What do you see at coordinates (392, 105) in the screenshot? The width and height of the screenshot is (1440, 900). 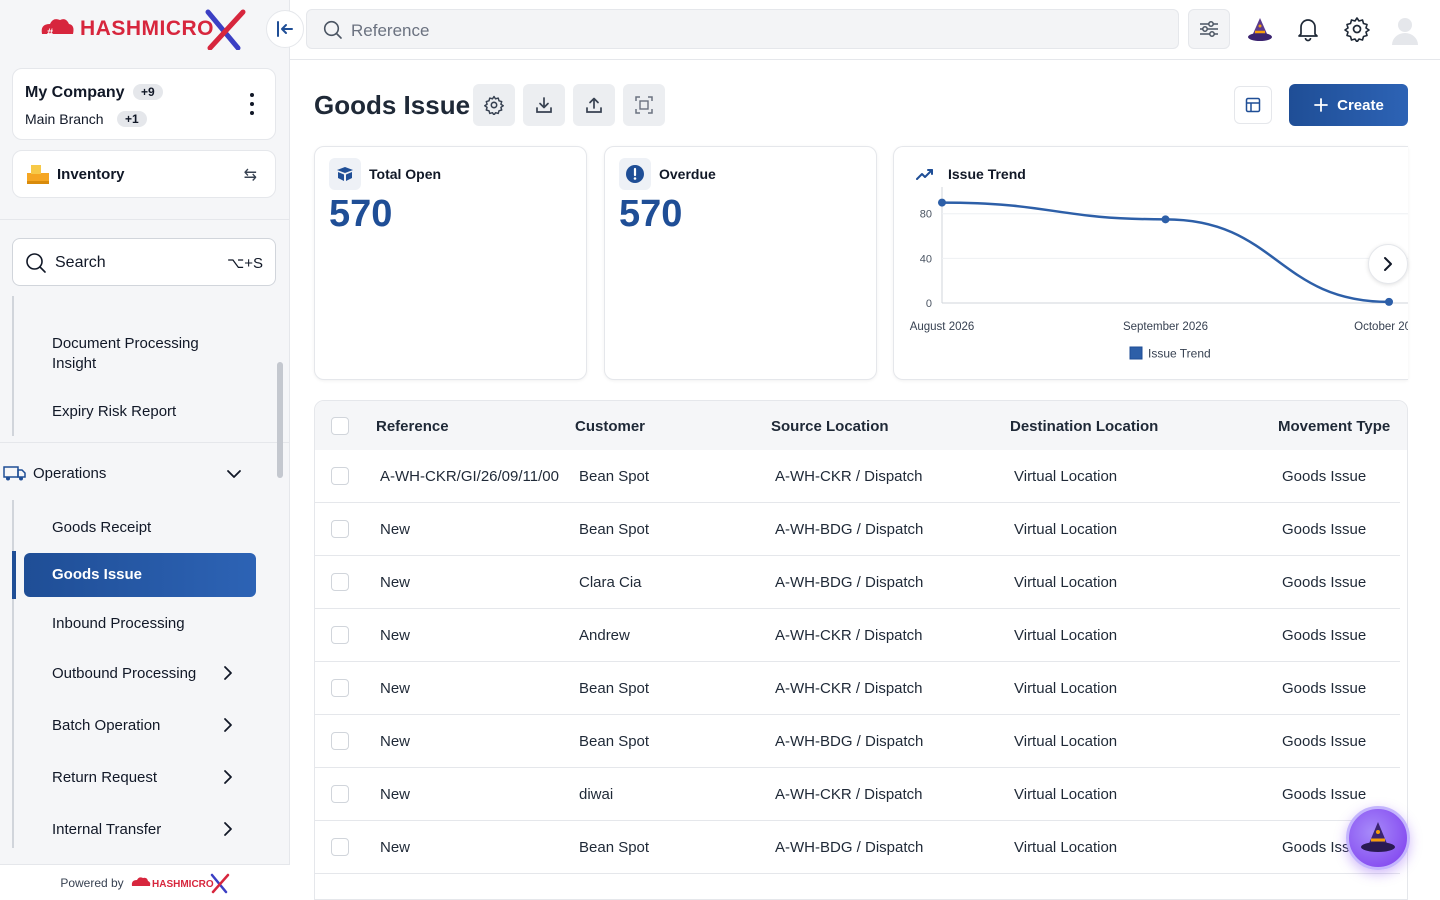 I see `page-title: Goods Issue` at bounding box center [392, 105].